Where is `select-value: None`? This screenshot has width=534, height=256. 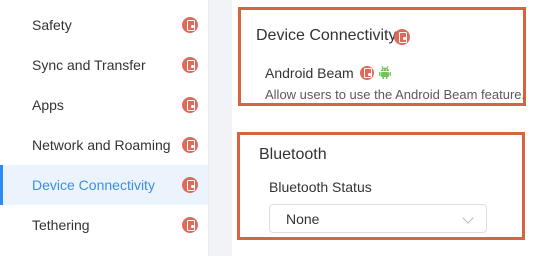 select-value: None is located at coordinates (303, 219).